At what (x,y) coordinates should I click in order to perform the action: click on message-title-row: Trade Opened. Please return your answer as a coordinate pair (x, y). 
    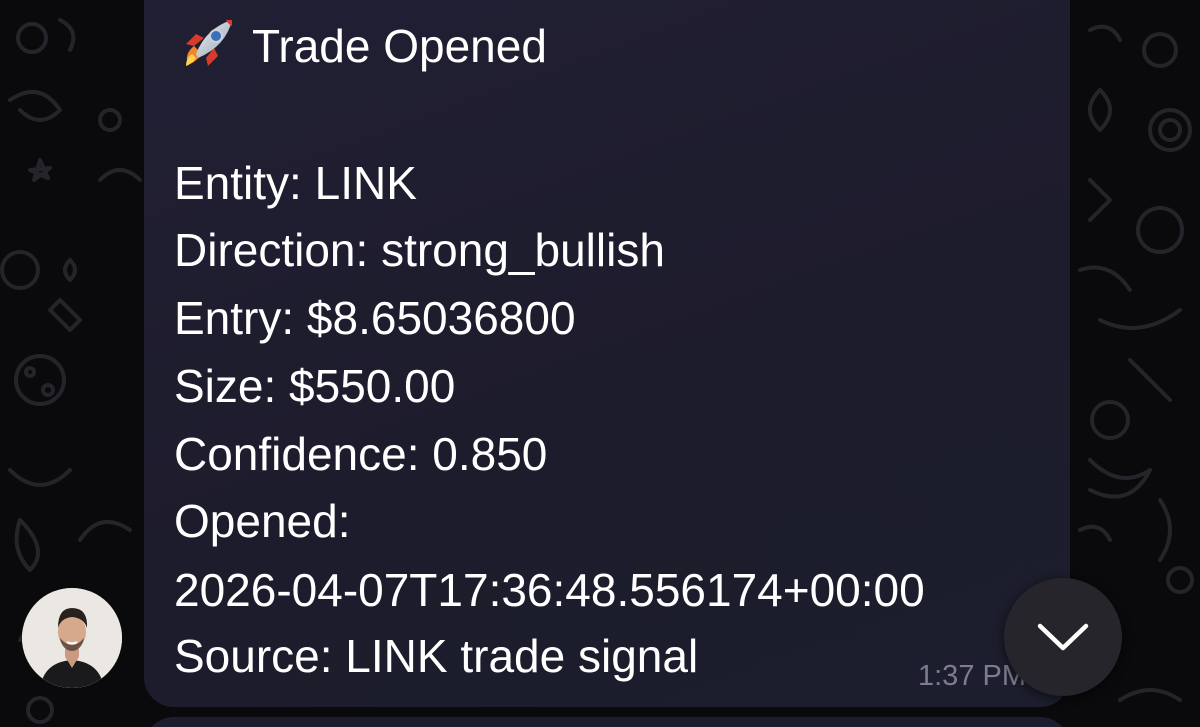
    Looking at the image, I should click on (360, 46).